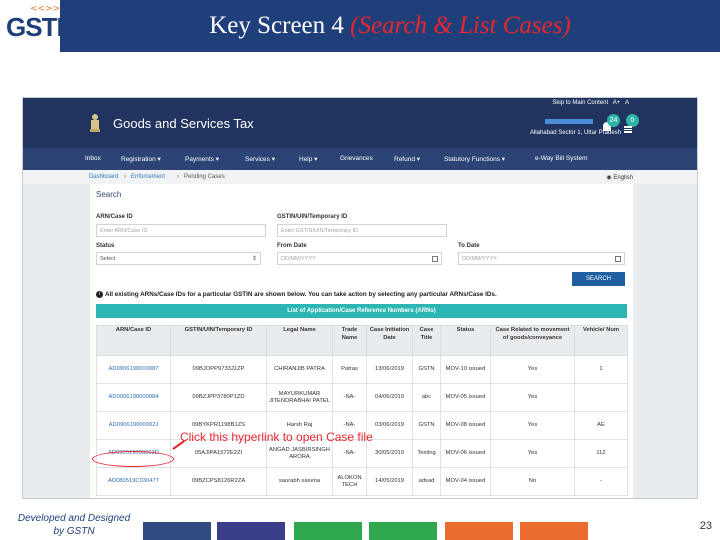 This screenshot has height=540, width=720. I want to click on to-date-label: To Date, so click(469, 246).